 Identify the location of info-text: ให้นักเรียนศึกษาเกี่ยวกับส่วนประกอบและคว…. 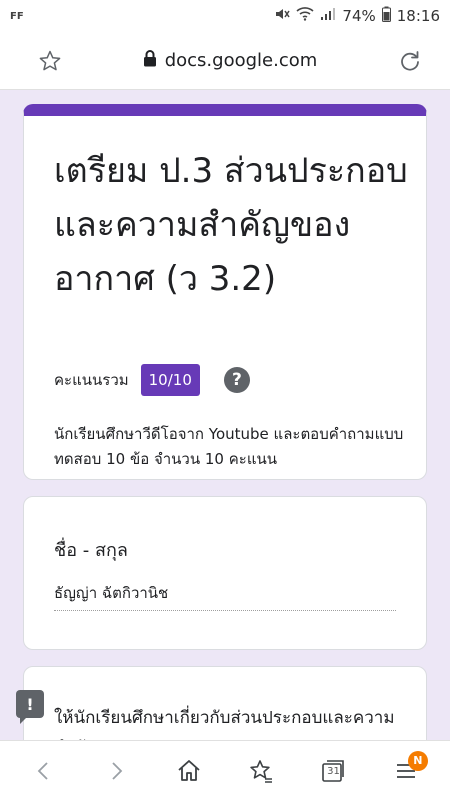
(224, 724).